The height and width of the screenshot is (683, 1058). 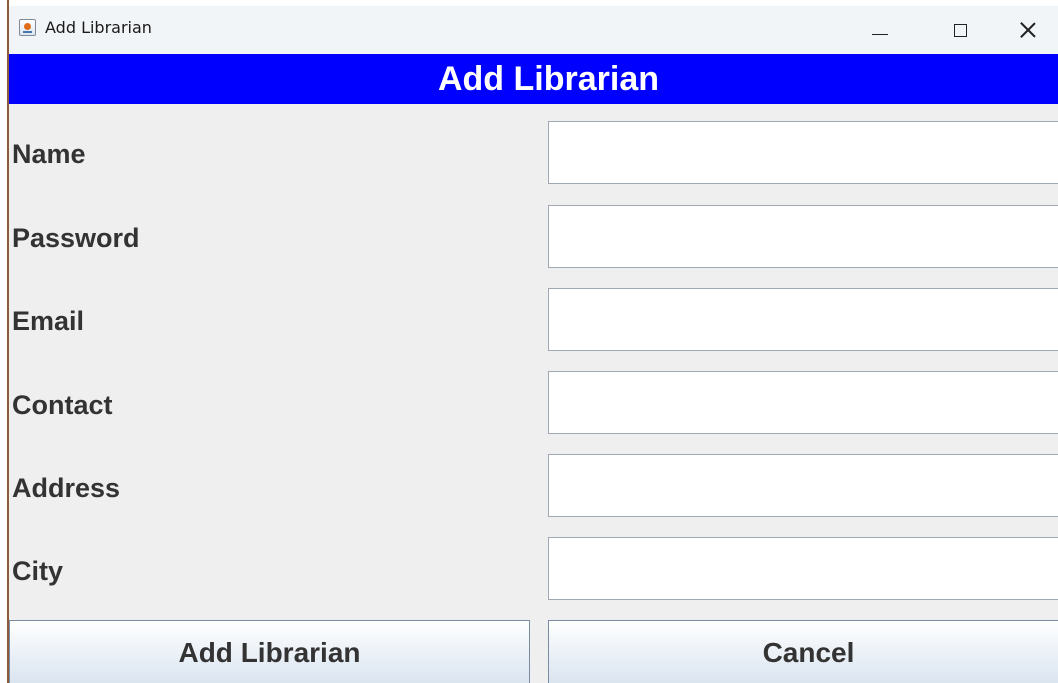 I want to click on name-input, so click(x=803, y=152).